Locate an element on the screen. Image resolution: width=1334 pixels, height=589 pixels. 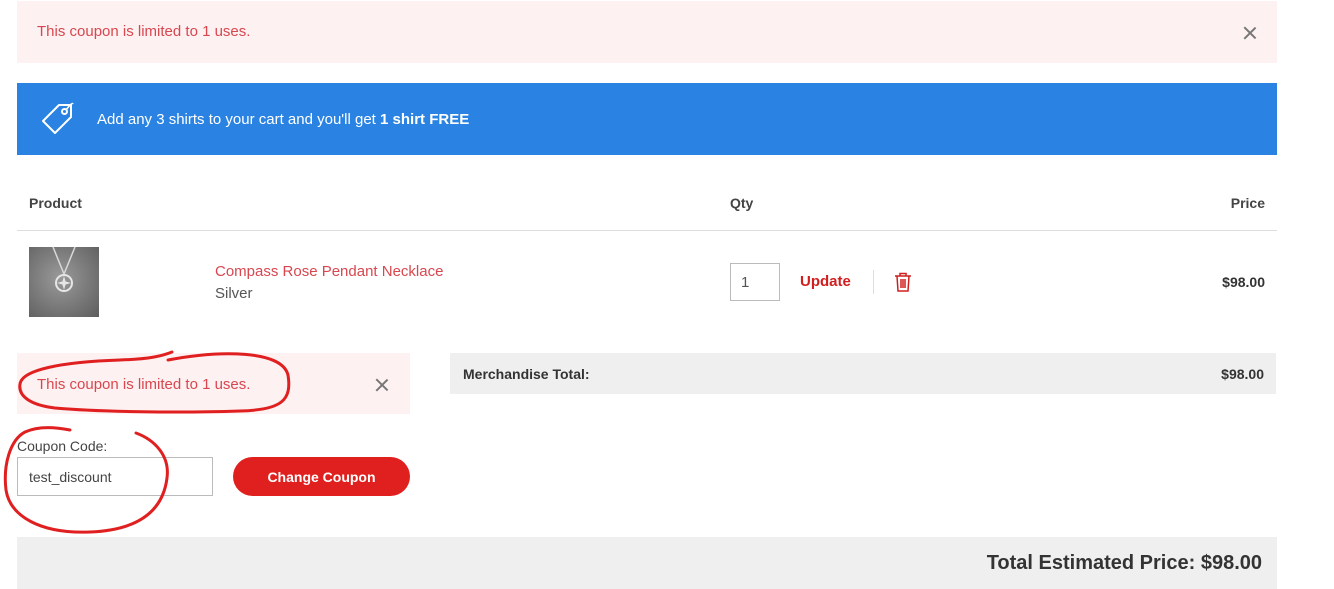
column-header-product: Product is located at coordinates (55, 203).